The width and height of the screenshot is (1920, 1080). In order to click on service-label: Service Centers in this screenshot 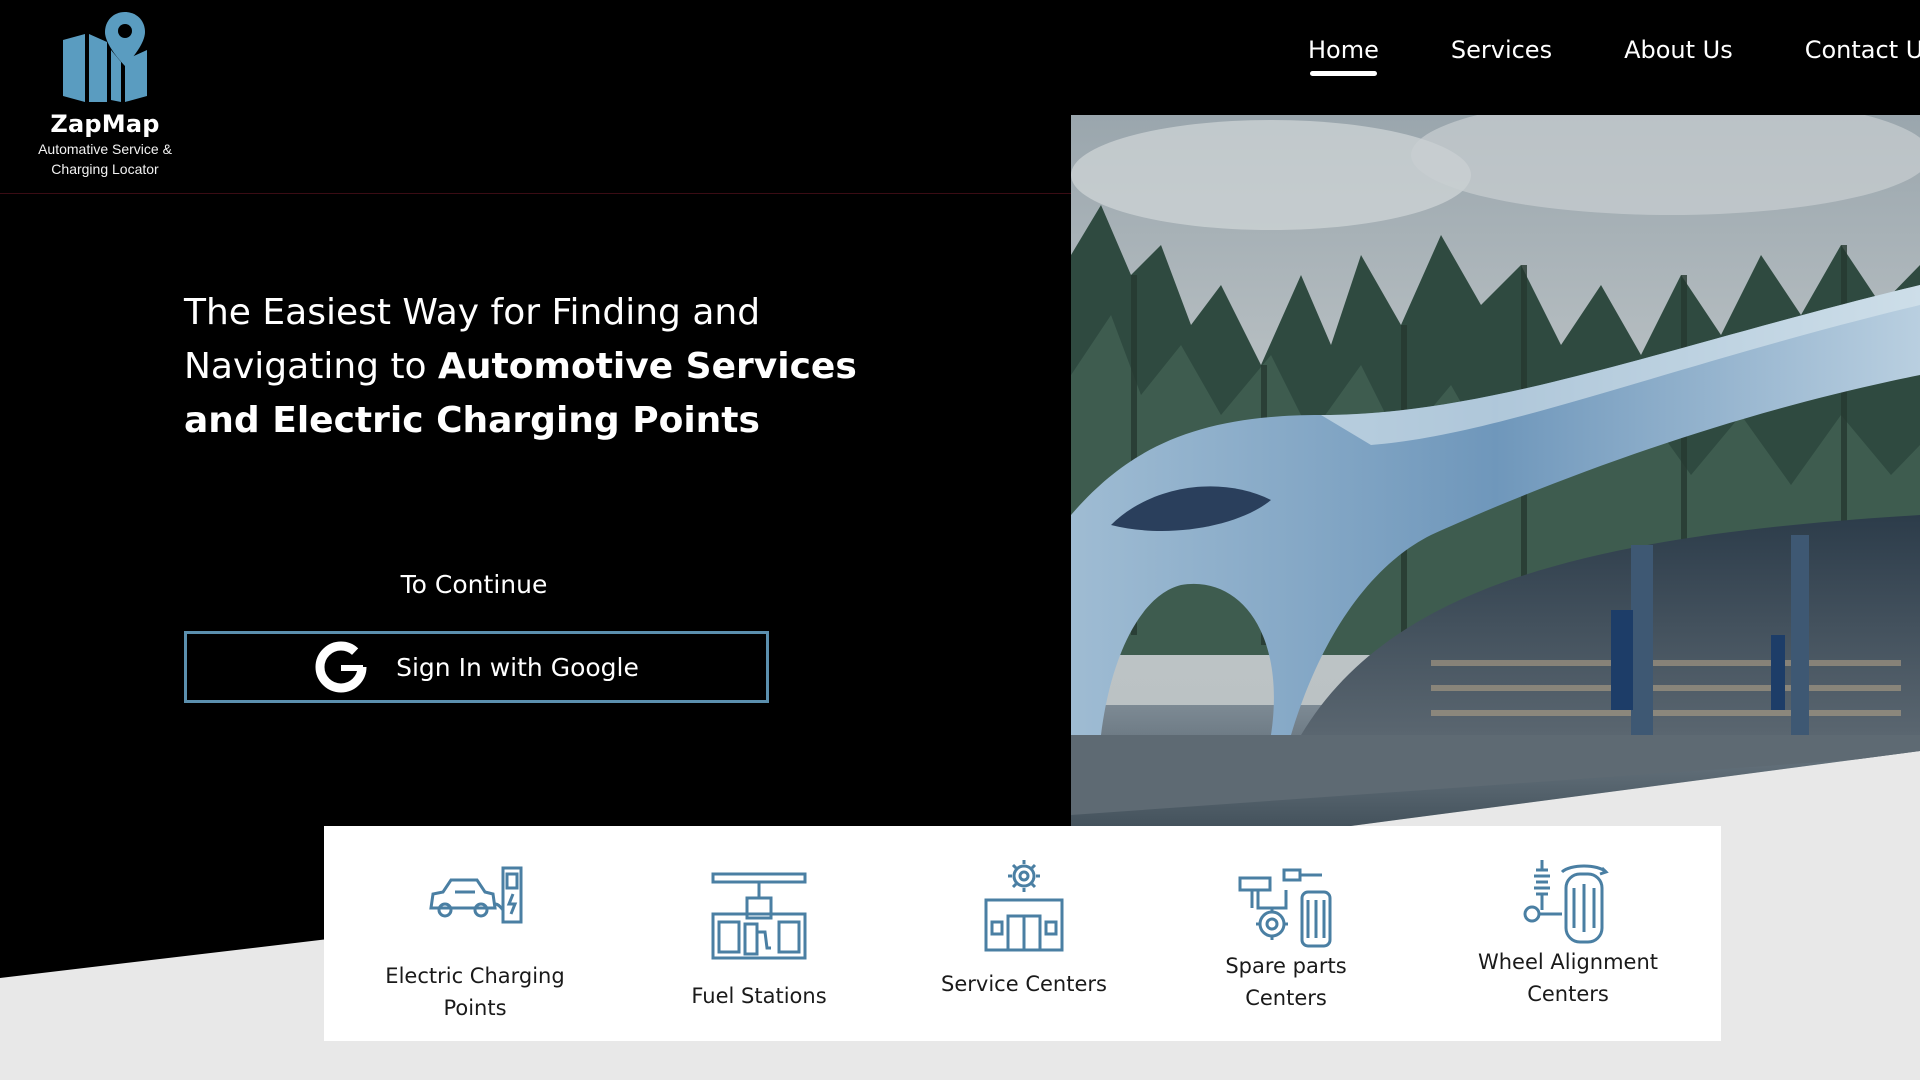, I will do `click(1024, 984)`.